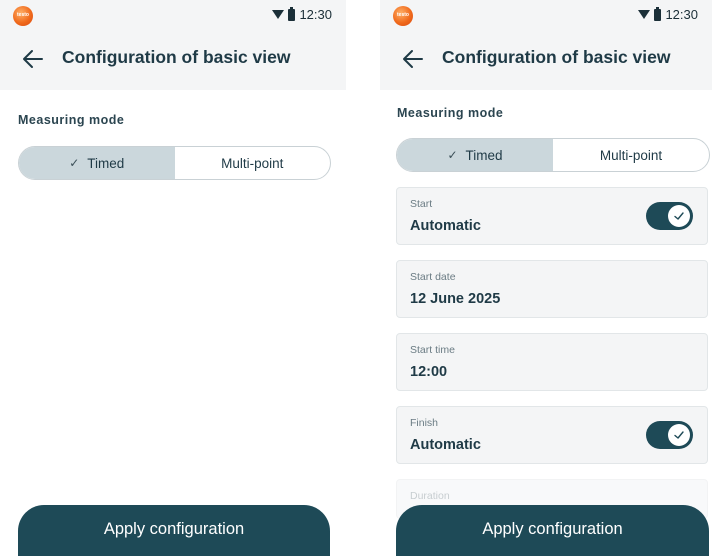  What do you see at coordinates (421, 204) in the screenshot?
I see `start-label: Start` at bounding box center [421, 204].